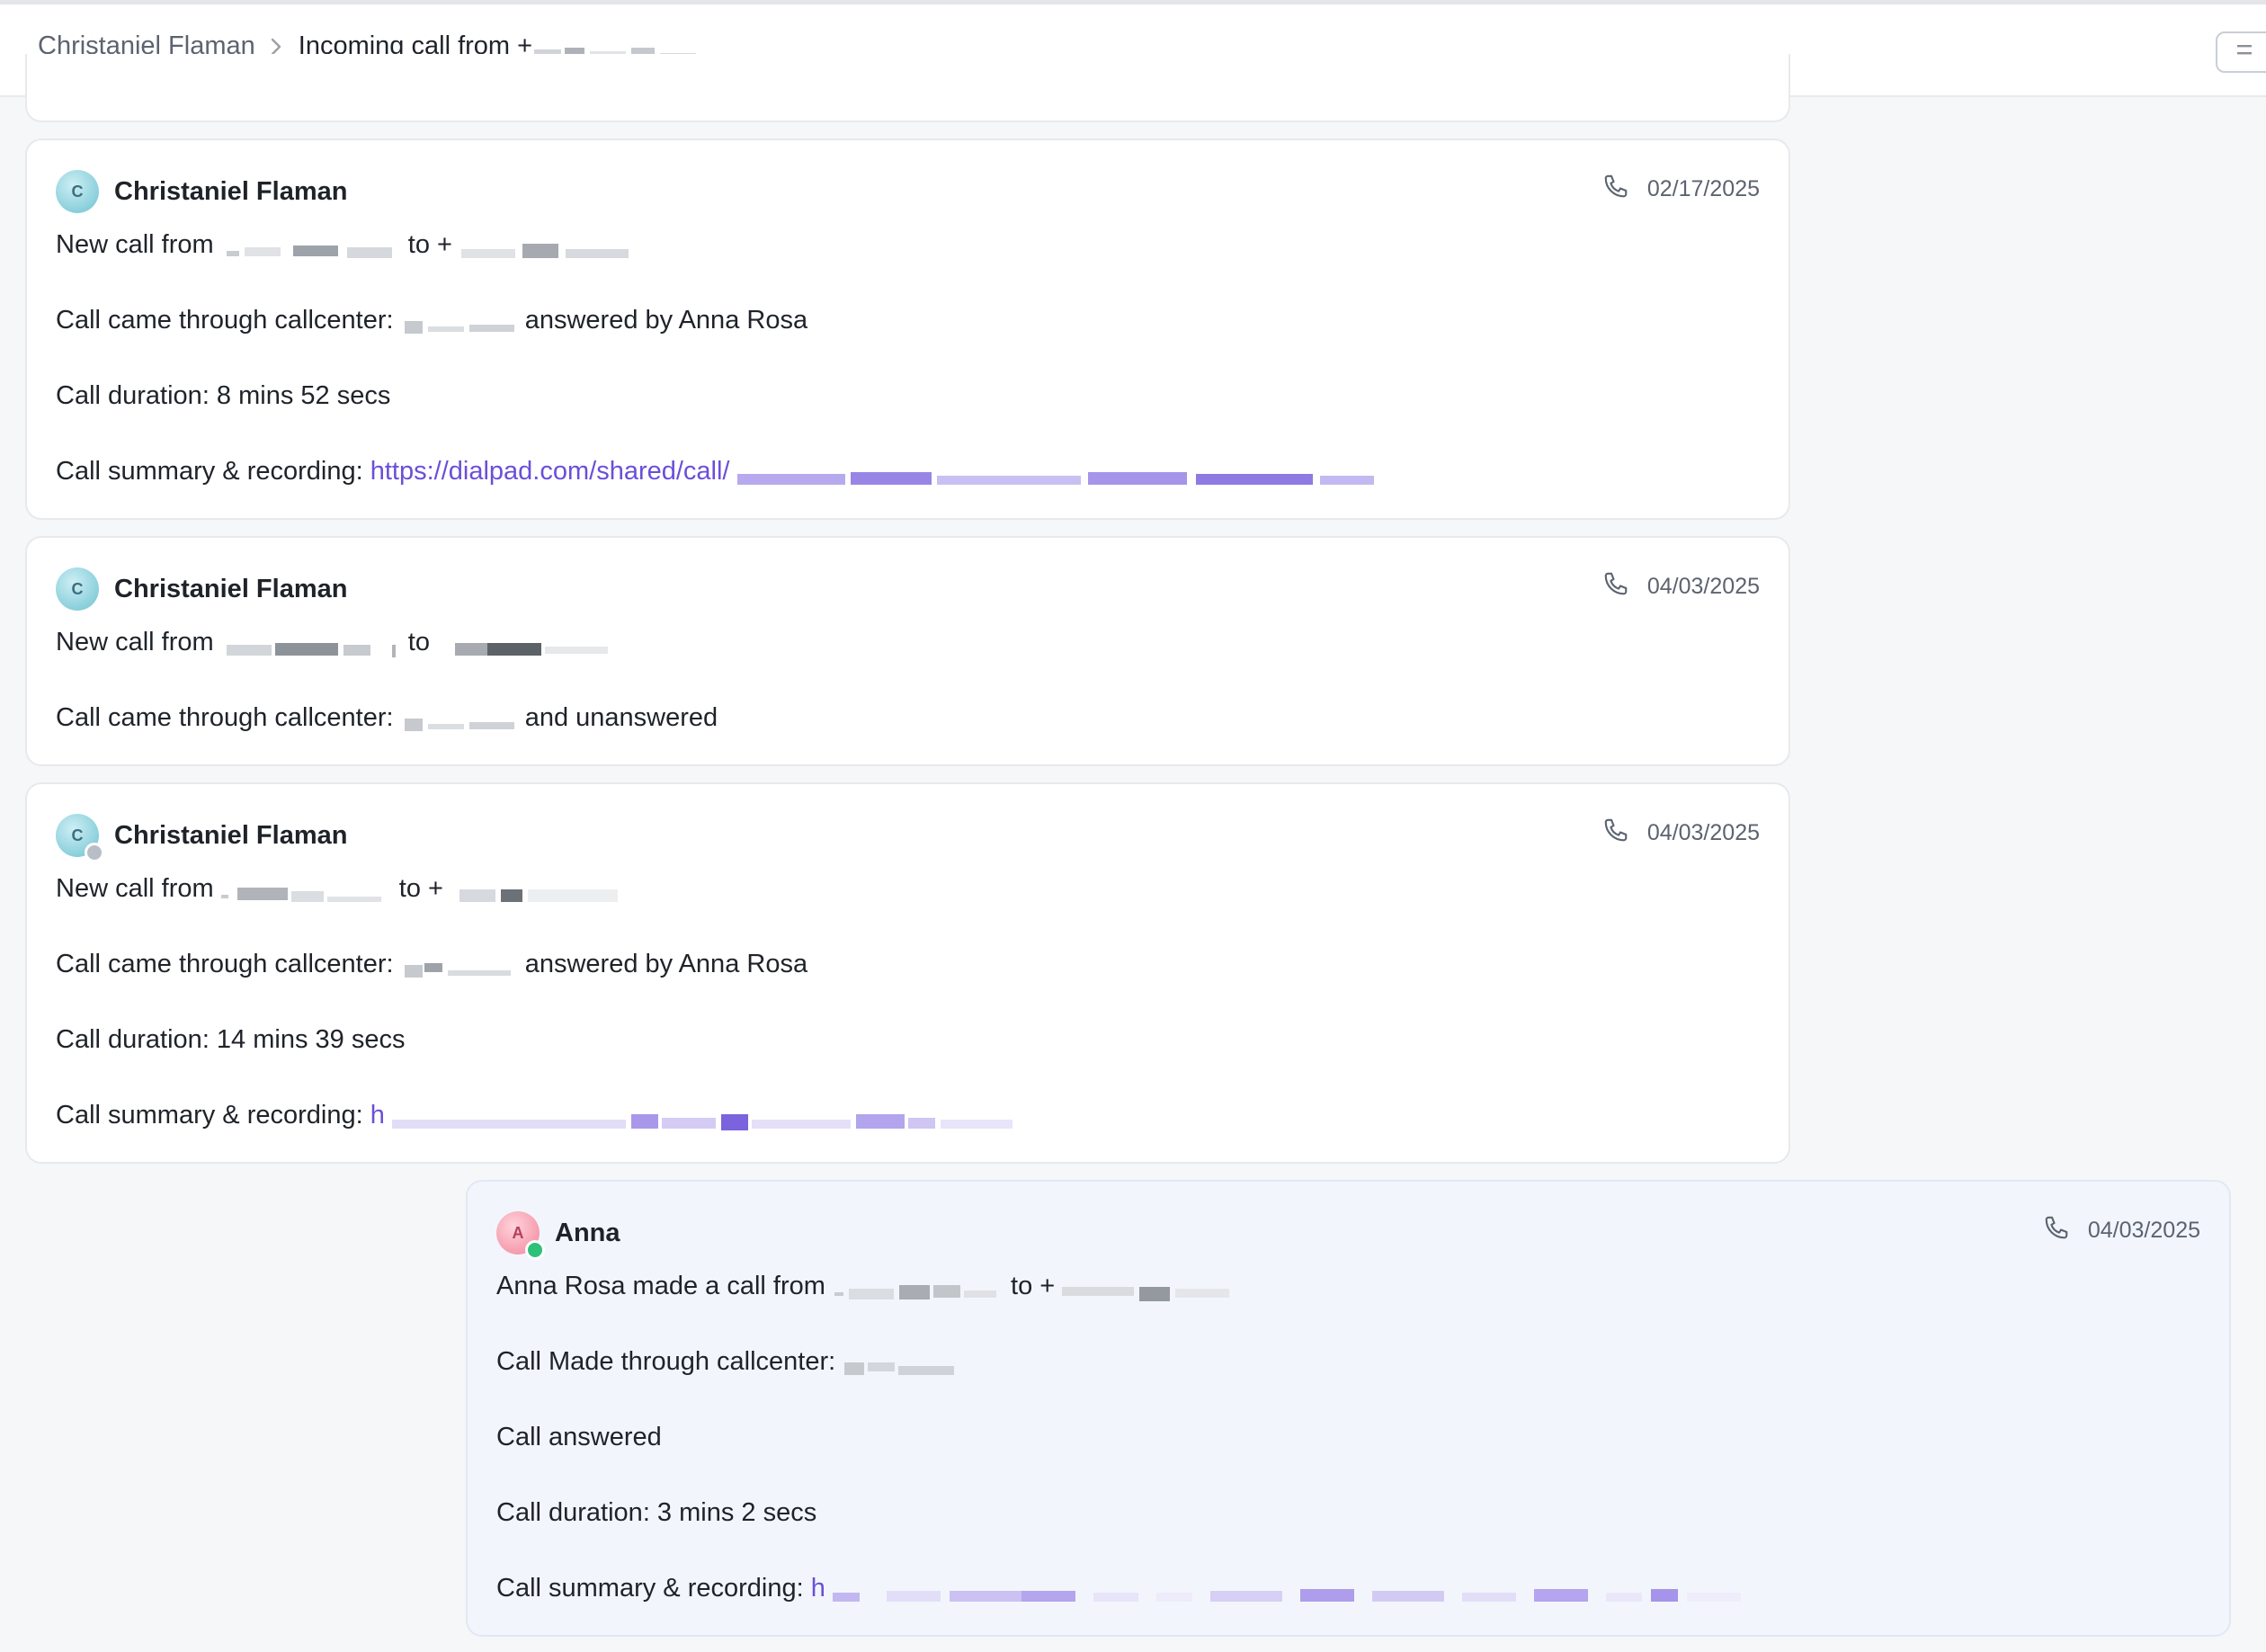 Image resolution: width=2266 pixels, height=1652 pixels. I want to click on made-call-label: Anna Rosa made a call from, so click(660, 1286).